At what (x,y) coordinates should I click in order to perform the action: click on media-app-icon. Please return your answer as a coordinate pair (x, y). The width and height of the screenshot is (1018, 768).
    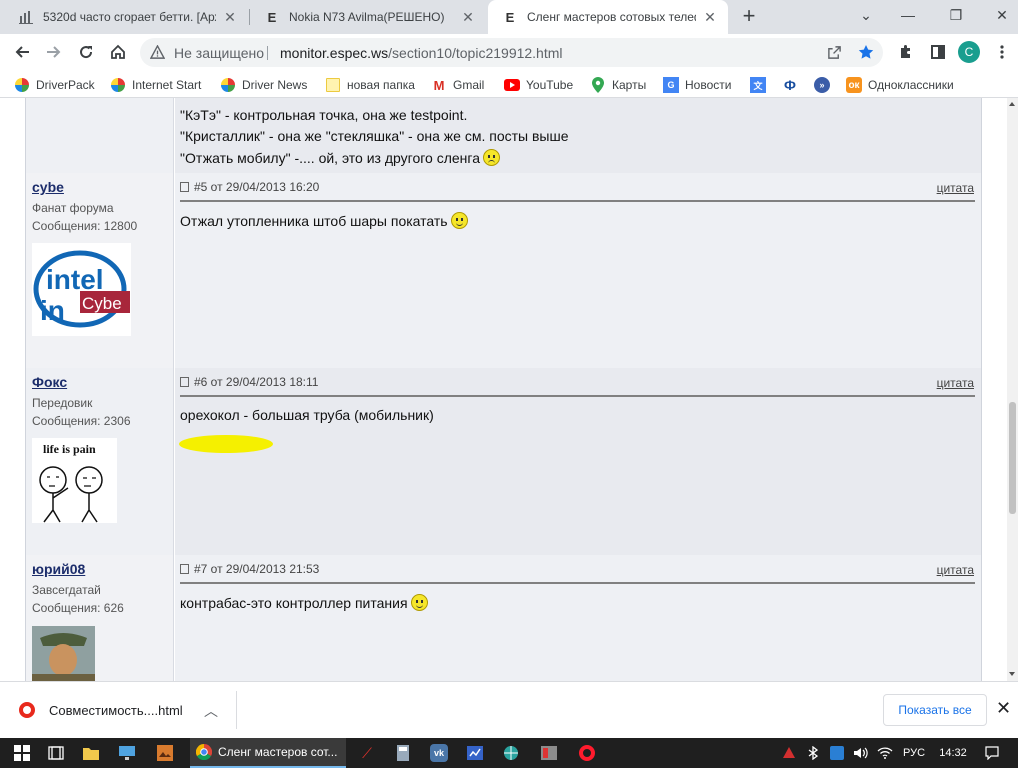
    Looking at the image, I should click on (475, 753).